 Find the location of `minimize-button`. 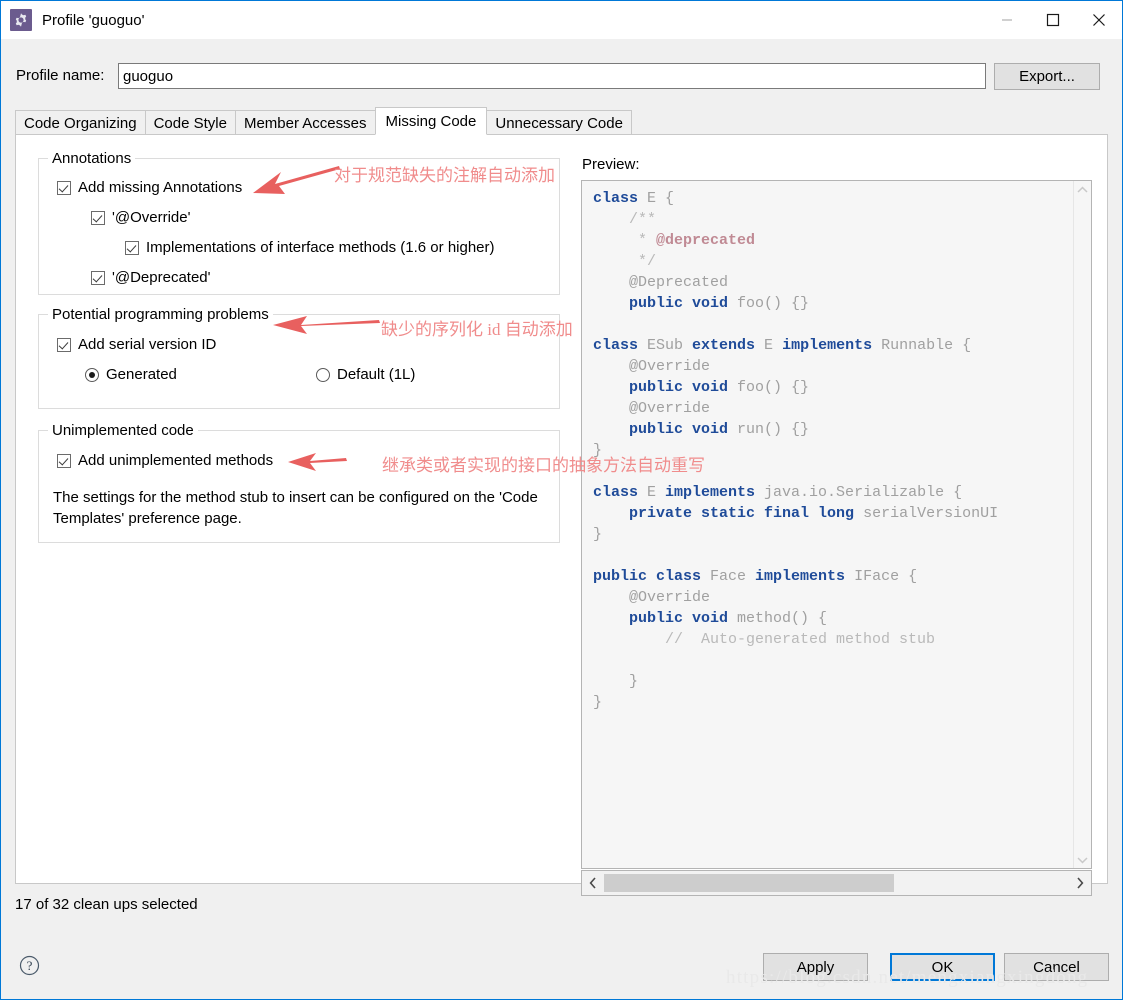

minimize-button is located at coordinates (1007, 20).